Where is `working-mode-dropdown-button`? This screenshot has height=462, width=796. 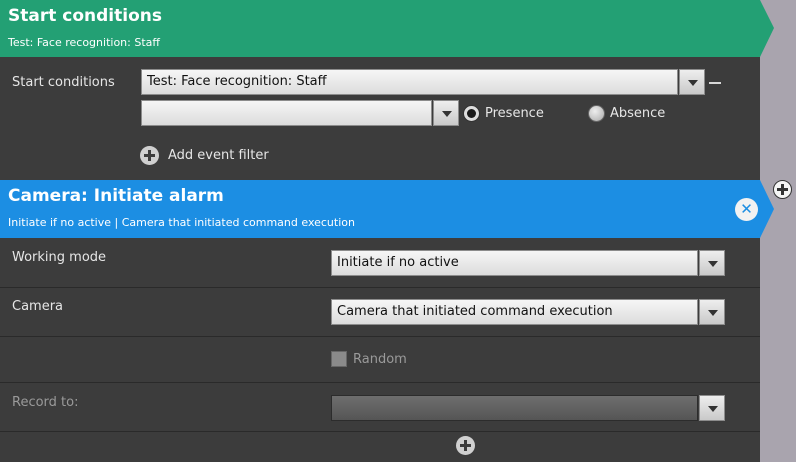 working-mode-dropdown-button is located at coordinates (712, 263).